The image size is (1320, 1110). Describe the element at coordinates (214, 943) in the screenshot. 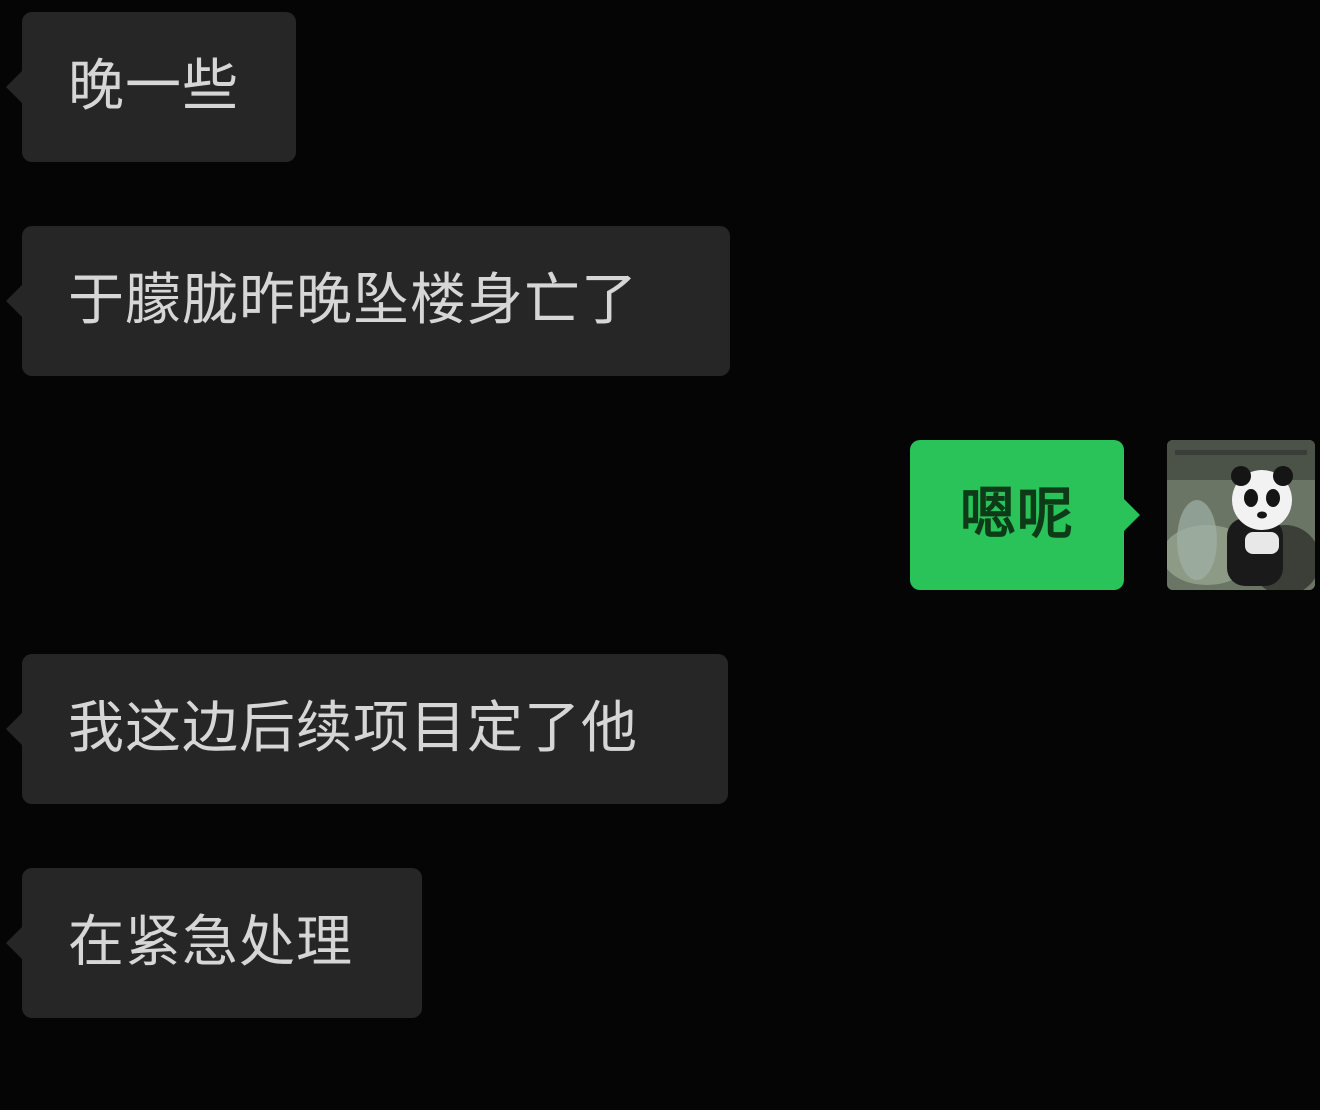

I see `incoming-message-bubble: 在紧急处理` at that location.